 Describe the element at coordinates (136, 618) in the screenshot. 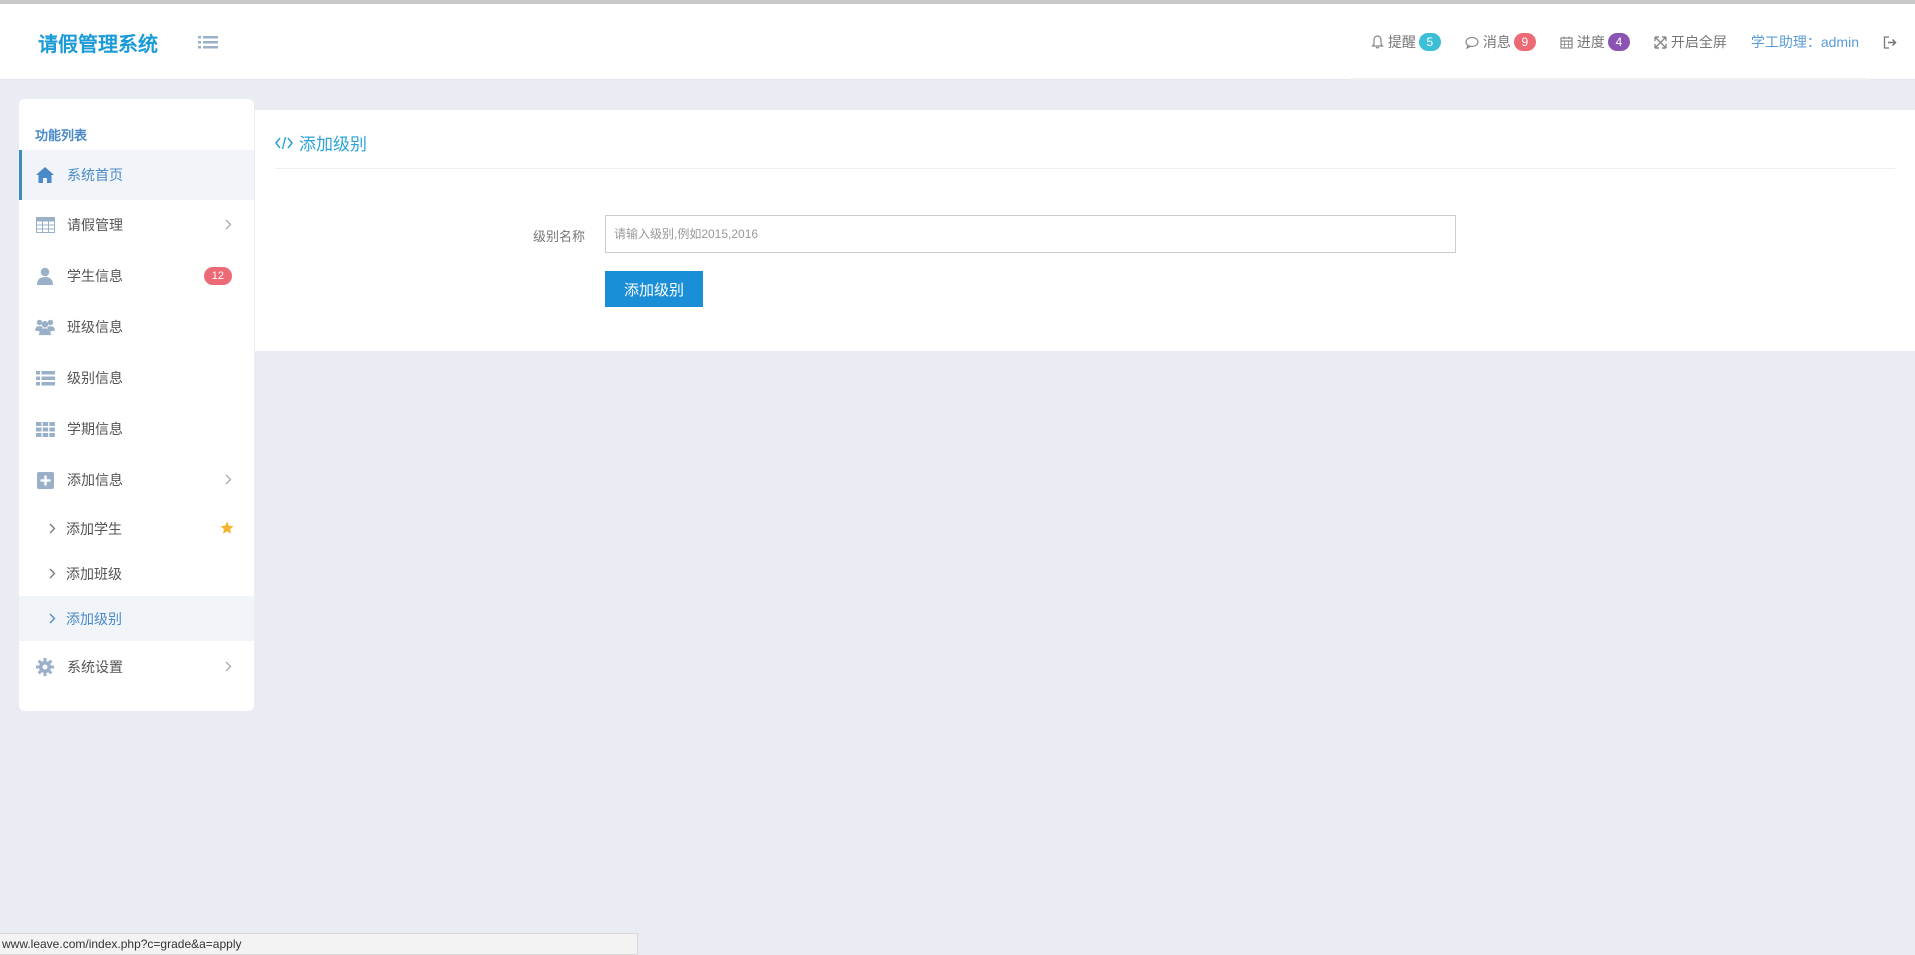

I see `sidebar-subitem-add-level: 添加级别` at that location.